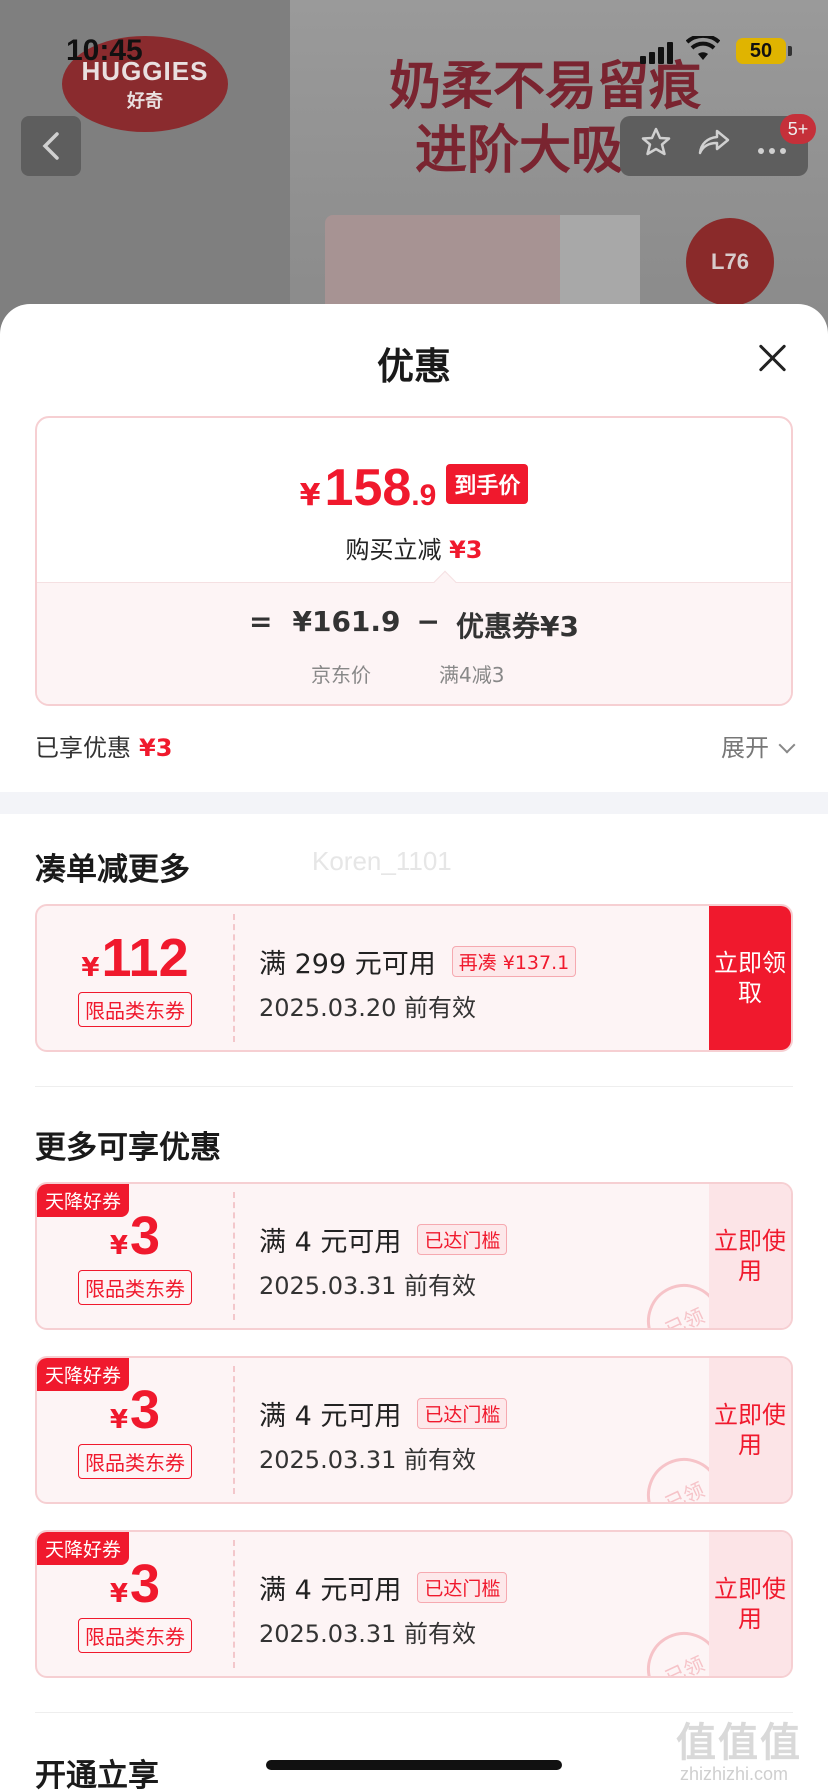  What do you see at coordinates (341, 675) in the screenshot?
I see `jd-price-caption: 京东价` at bounding box center [341, 675].